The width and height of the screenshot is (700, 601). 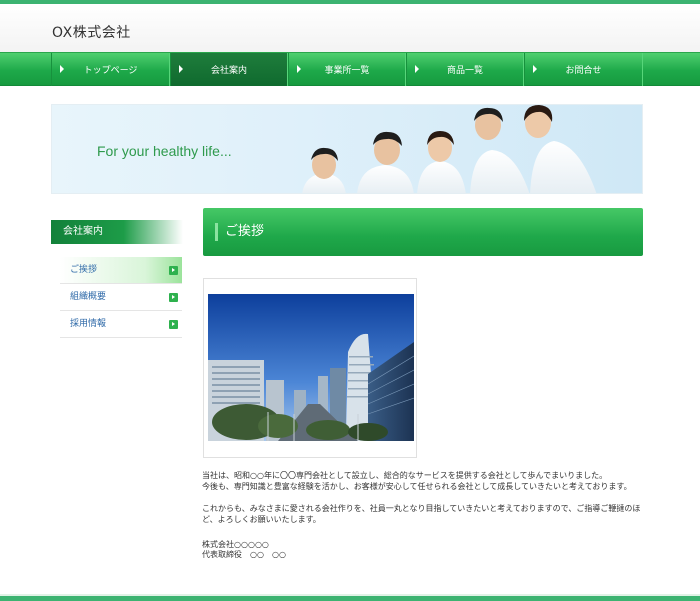 What do you see at coordinates (88, 297) in the screenshot?
I see `sidebar-item-label: 組織概要` at bounding box center [88, 297].